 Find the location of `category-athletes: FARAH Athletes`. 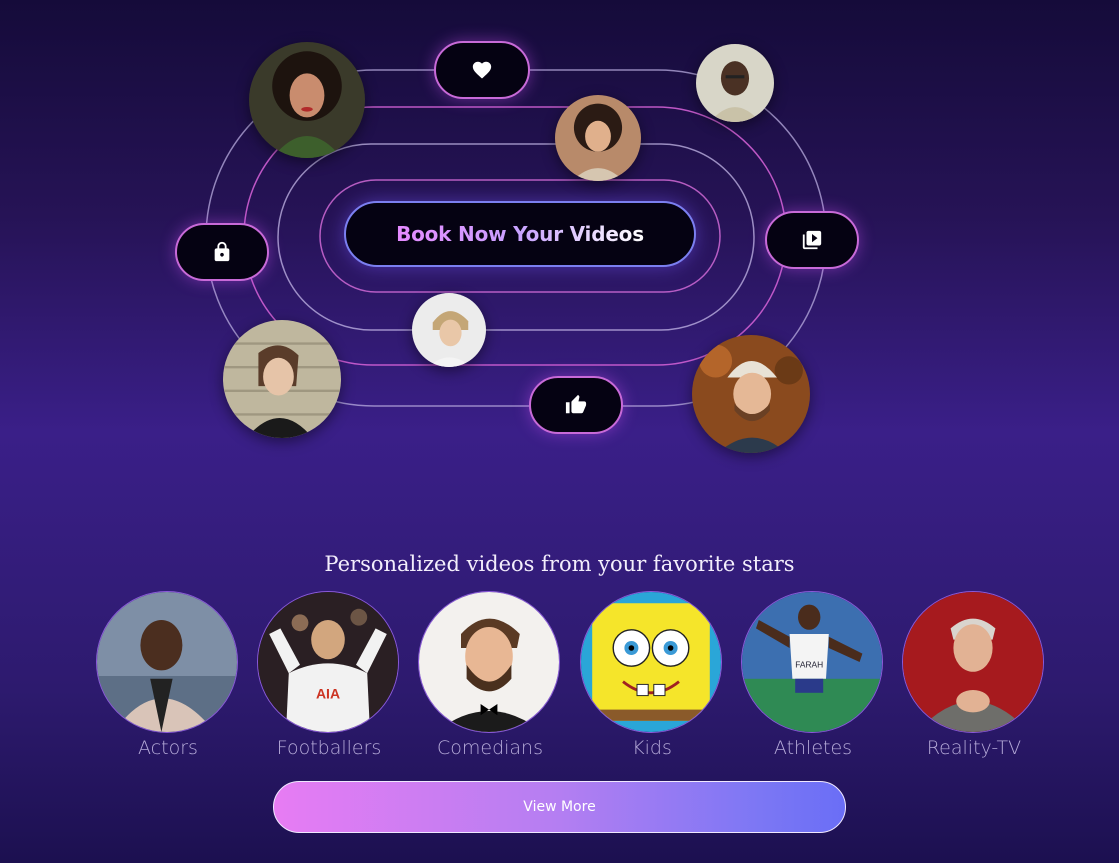

category-athletes: FARAH Athletes is located at coordinates (813, 676).